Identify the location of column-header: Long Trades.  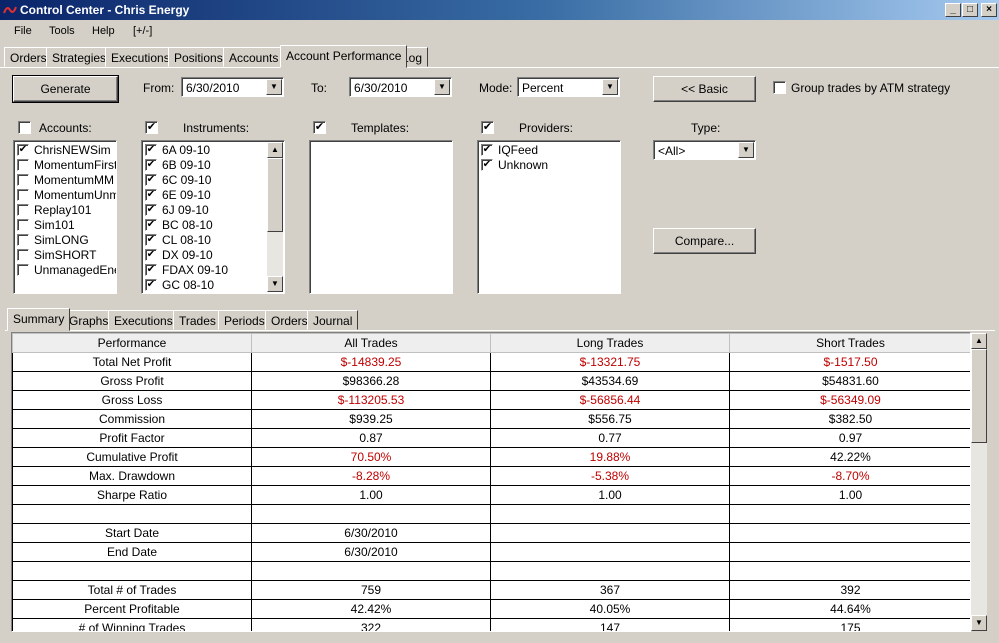
(610, 343).